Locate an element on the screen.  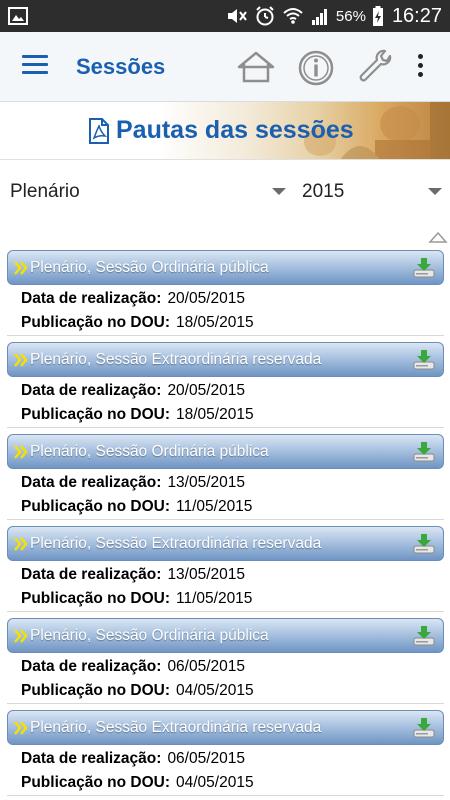
battery-percent: 56% is located at coordinates (350, 16).